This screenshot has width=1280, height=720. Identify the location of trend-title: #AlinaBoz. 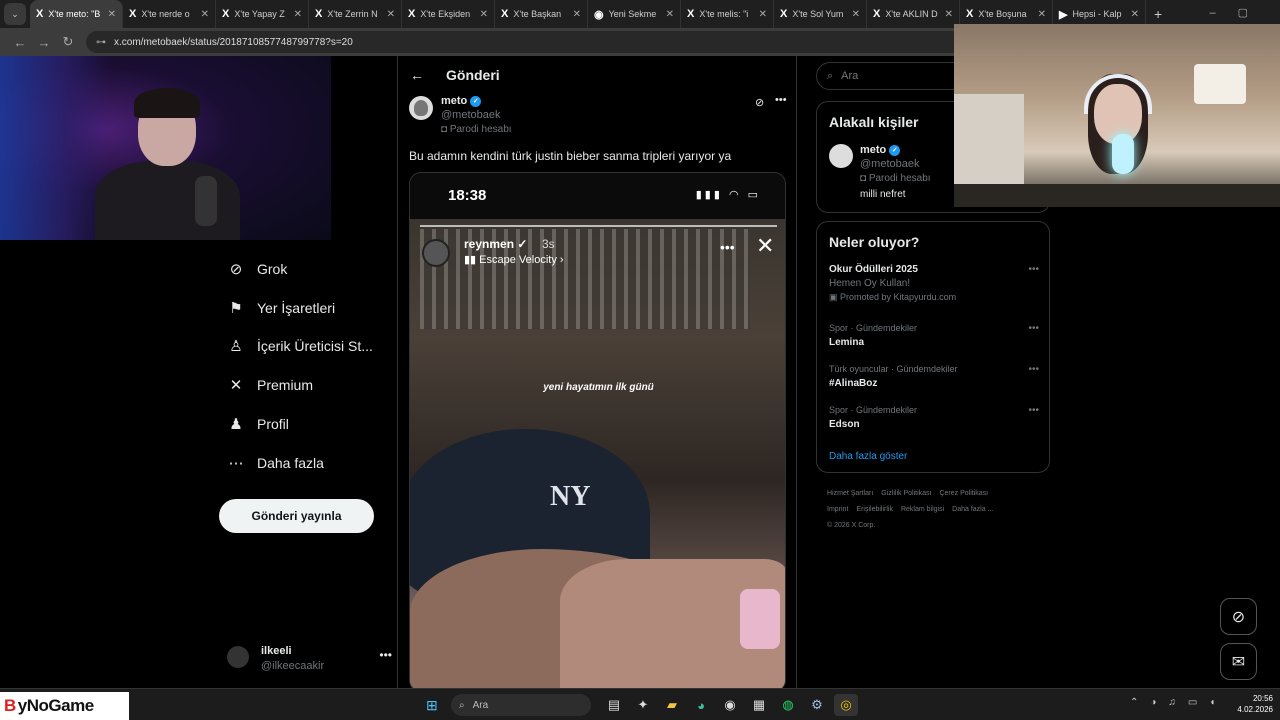
(853, 383).